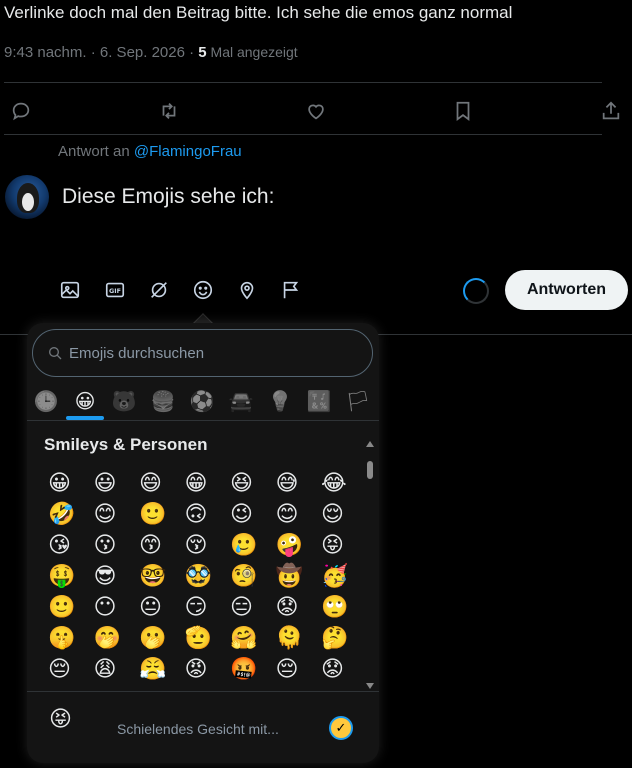  I want to click on bookmark-icon, so click(463, 111).